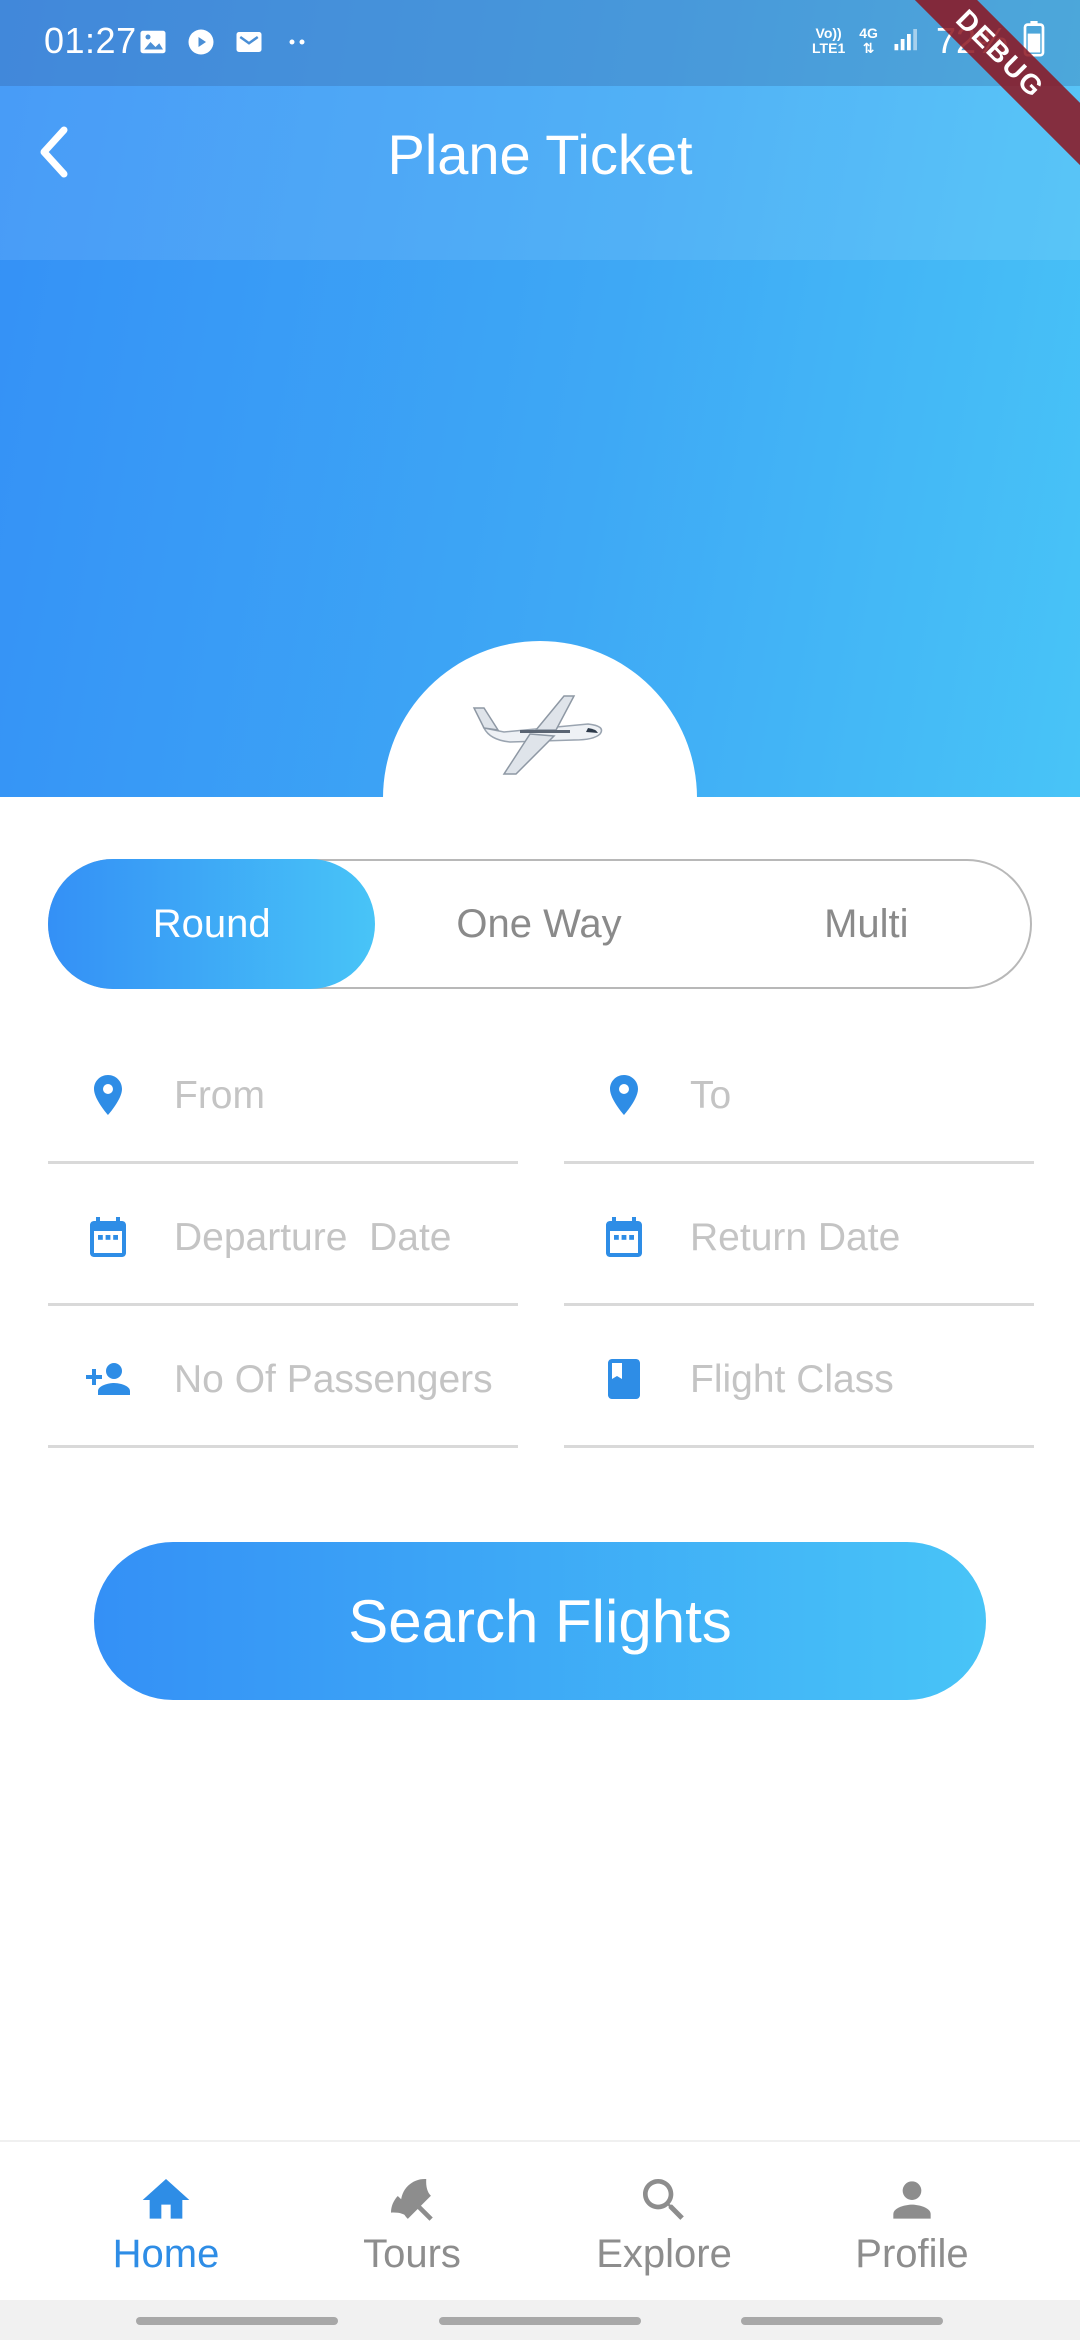 The height and width of the screenshot is (2340, 1080). I want to click on trip-type-selector: Round One Way Multi, so click(540, 924).